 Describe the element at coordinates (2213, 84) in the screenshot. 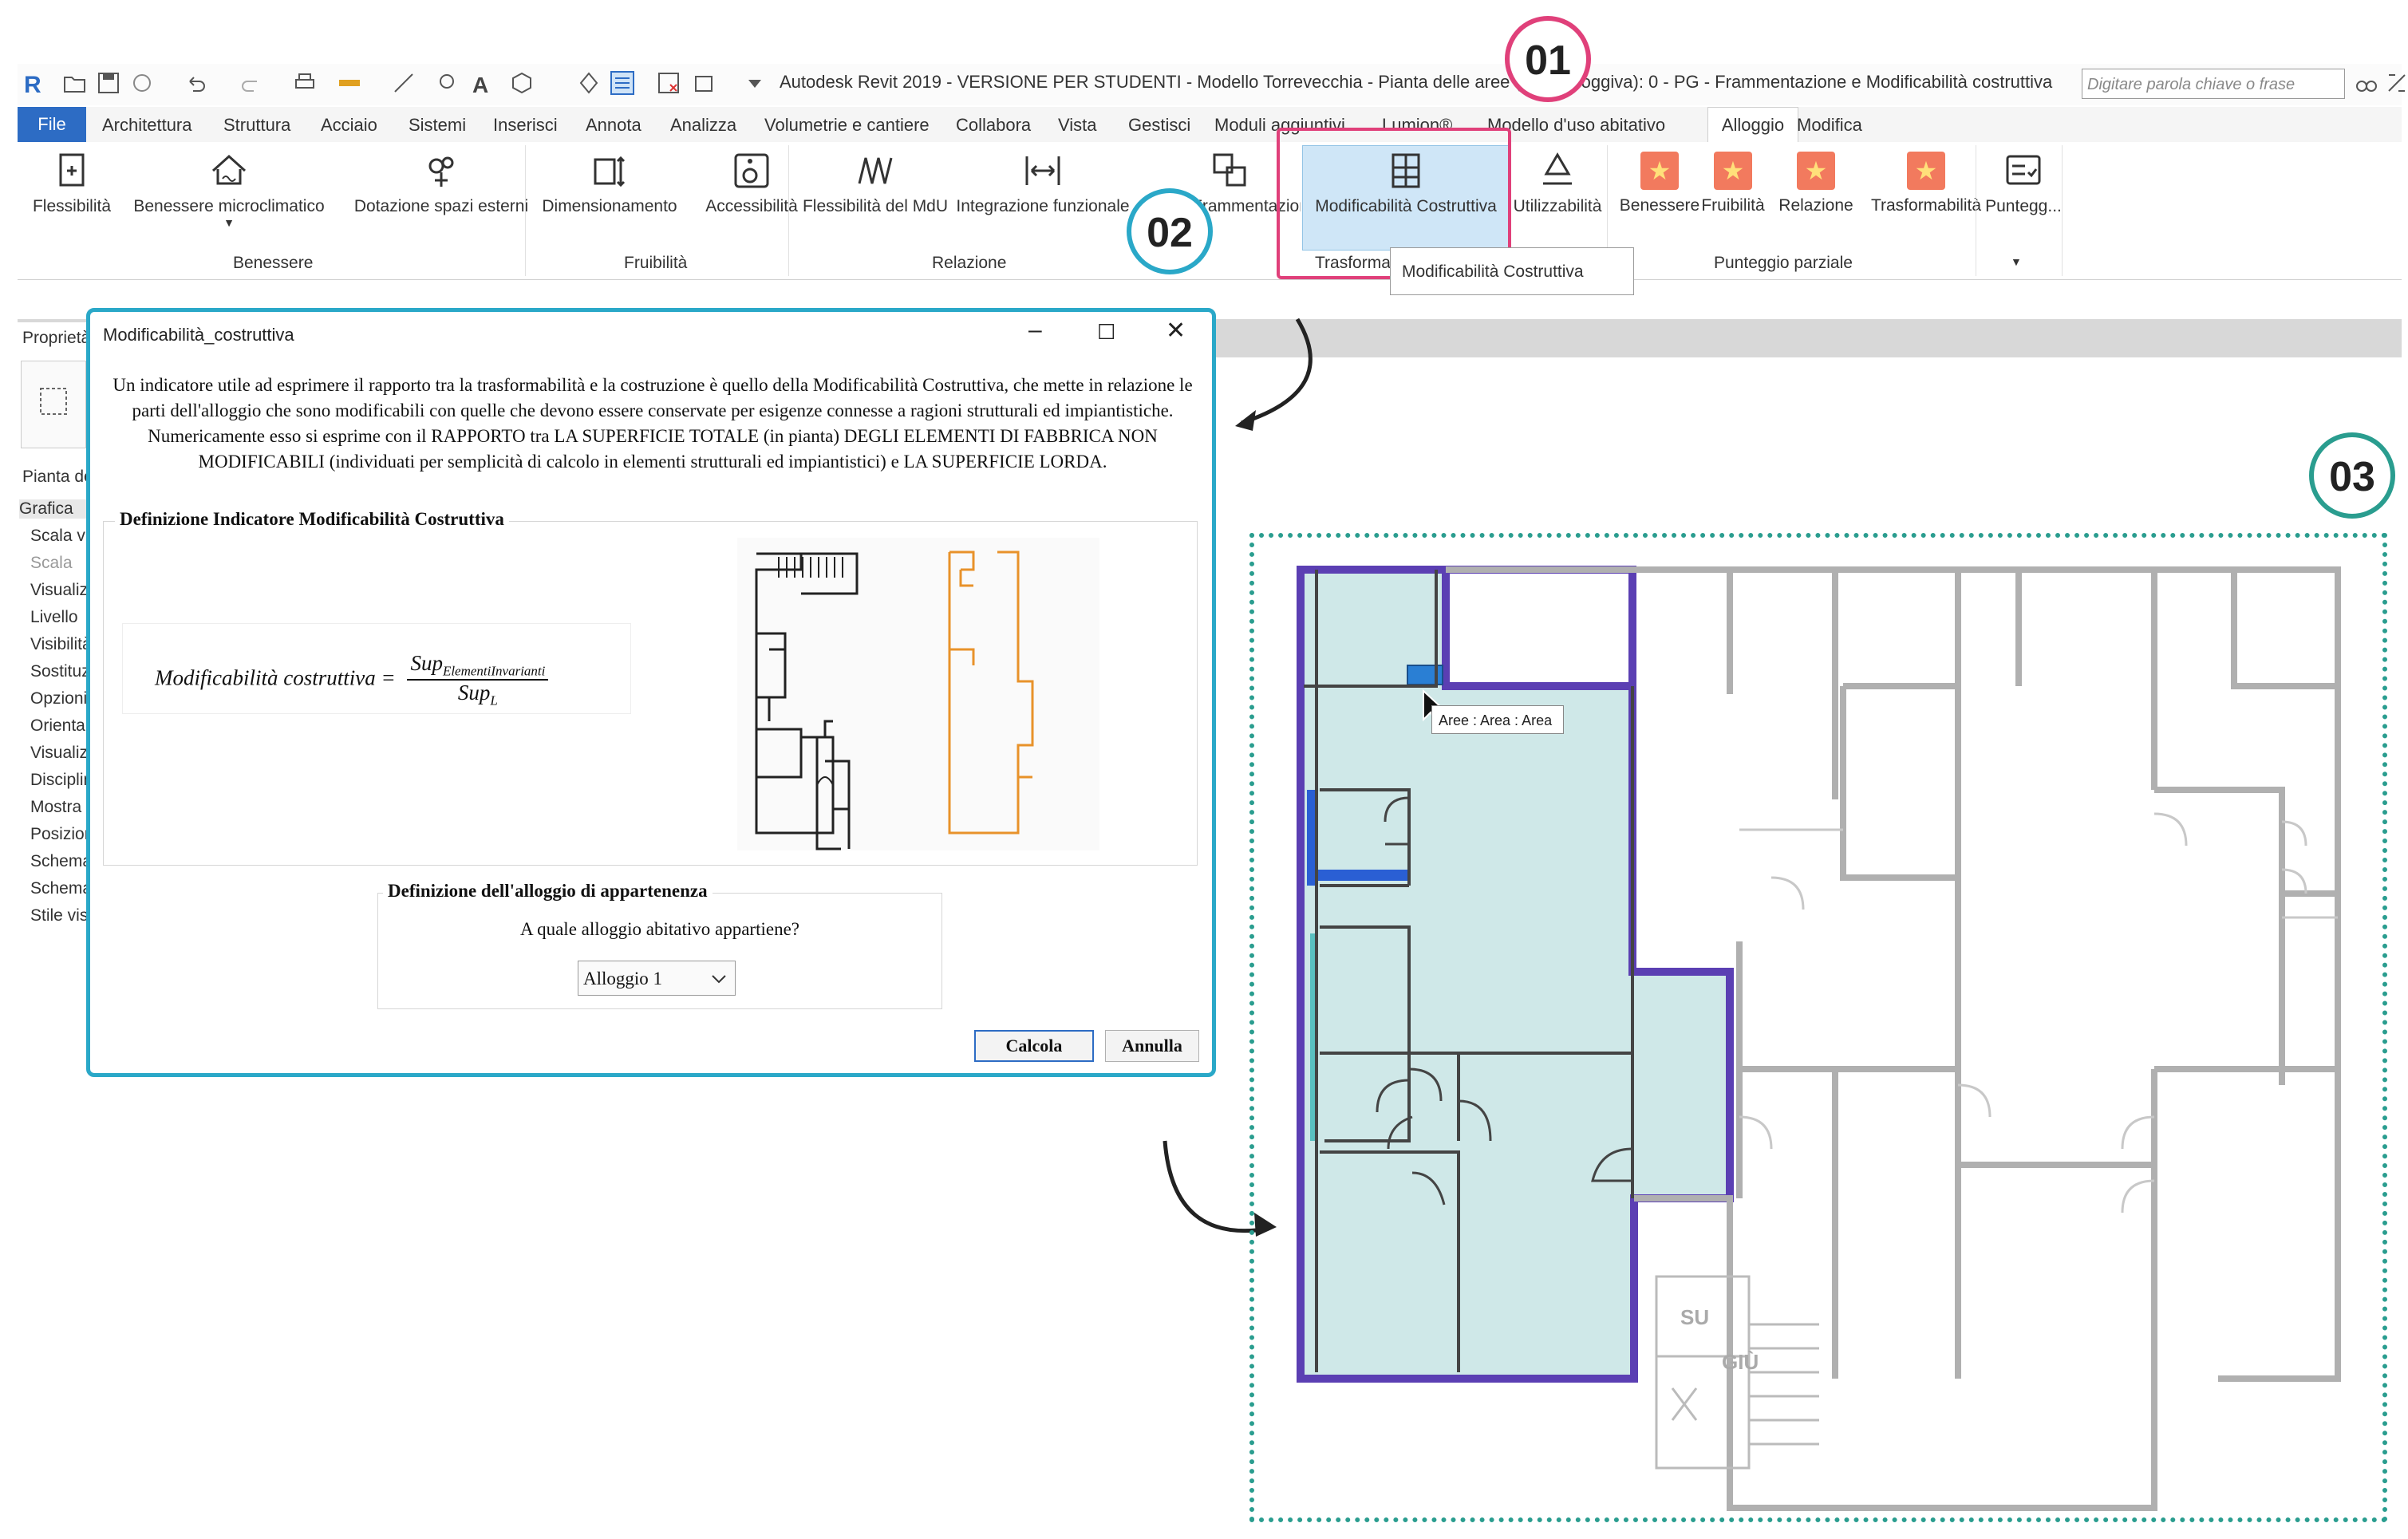

I see `search-input: Digitare parola chiave o frase` at that location.